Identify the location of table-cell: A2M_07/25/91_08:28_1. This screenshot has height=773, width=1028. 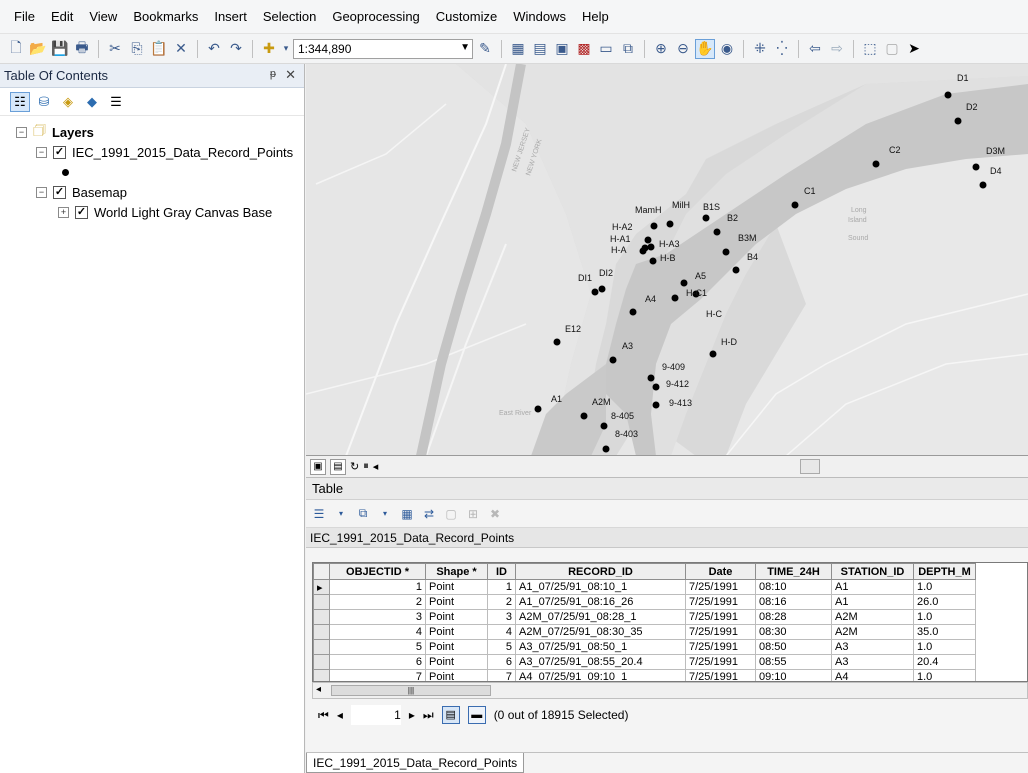
(600, 617).